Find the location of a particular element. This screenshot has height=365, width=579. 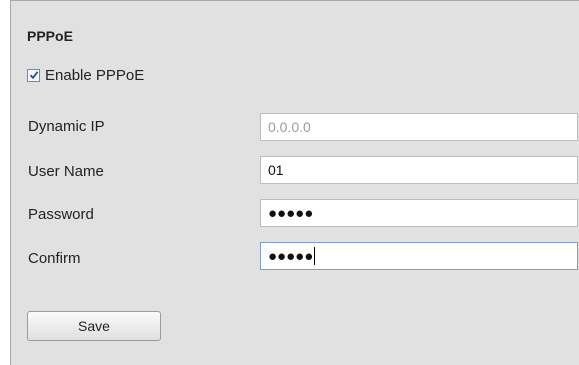

user-name-input: 01 is located at coordinates (419, 170).